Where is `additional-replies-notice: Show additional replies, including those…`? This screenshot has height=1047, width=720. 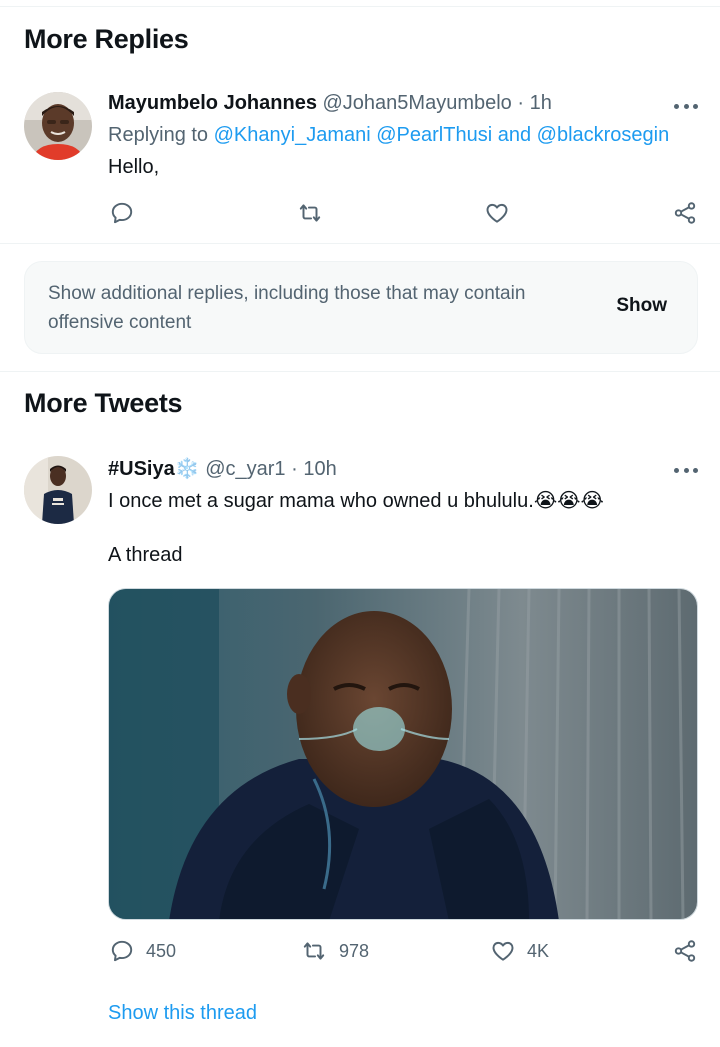
additional-replies-notice: Show additional replies, including those… is located at coordinates (361, 307).